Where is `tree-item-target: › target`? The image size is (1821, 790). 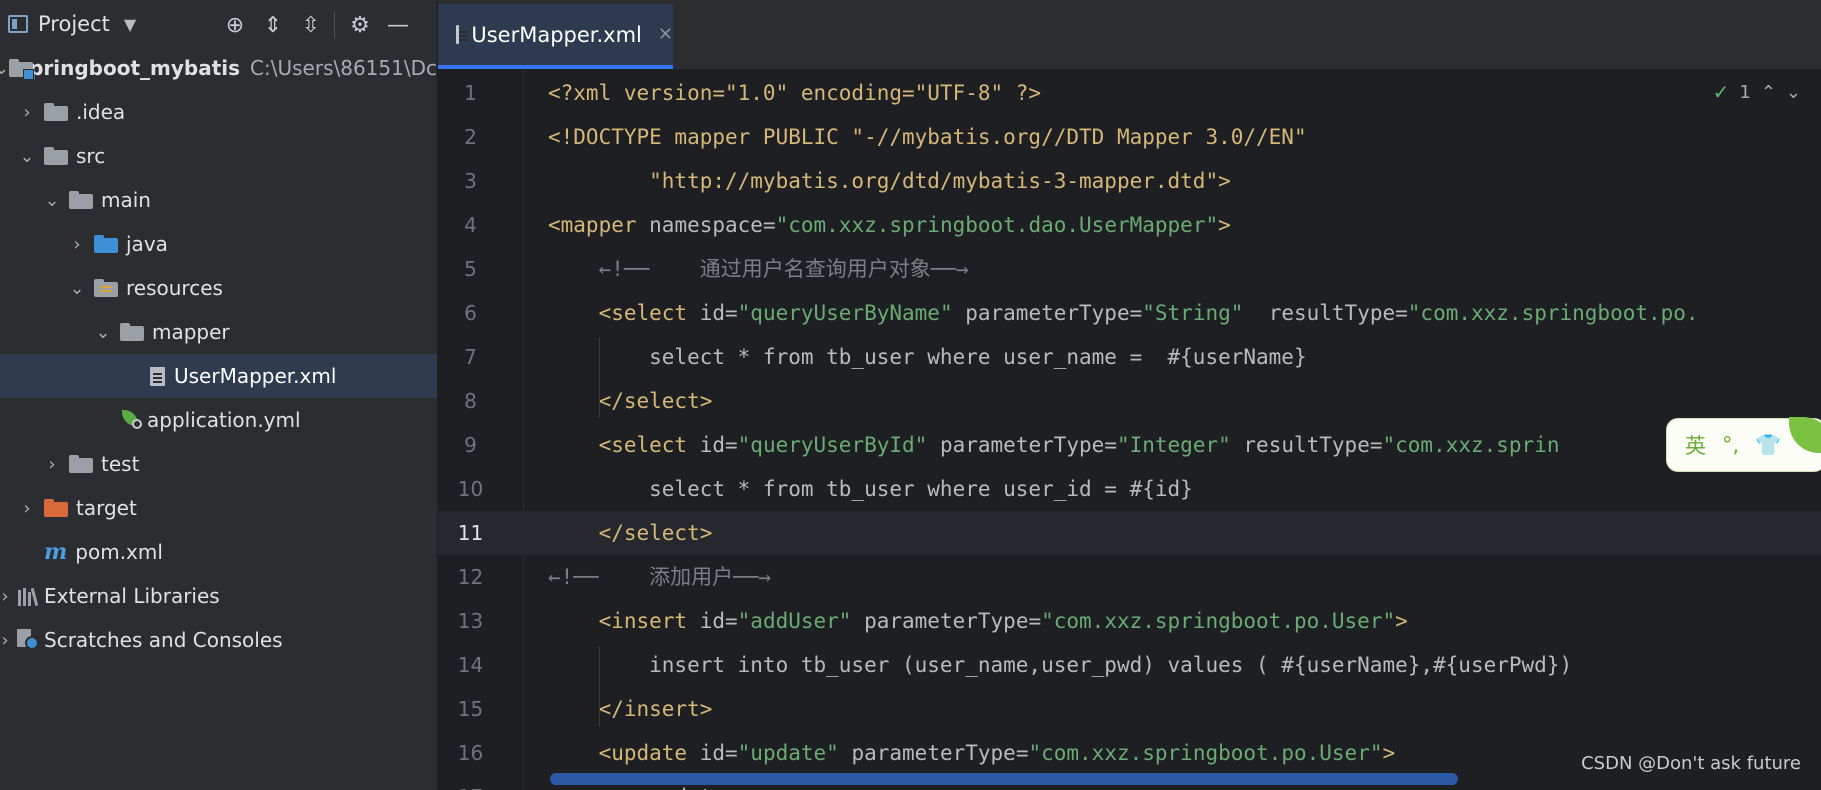
tree-item-target: › target is located at coordinates (218, 508).